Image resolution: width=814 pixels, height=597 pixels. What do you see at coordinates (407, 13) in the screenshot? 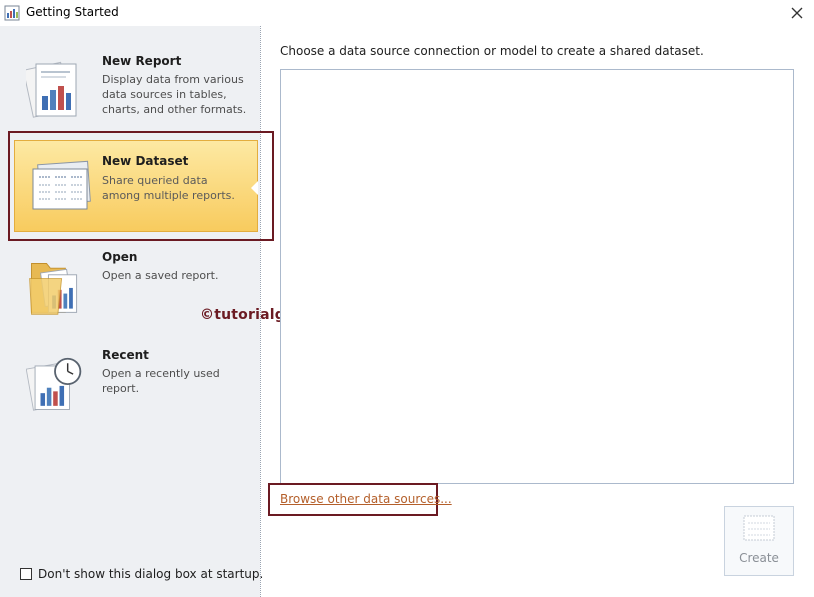
I see `title-bar: Getting Started` at bounding box center [407, 13].